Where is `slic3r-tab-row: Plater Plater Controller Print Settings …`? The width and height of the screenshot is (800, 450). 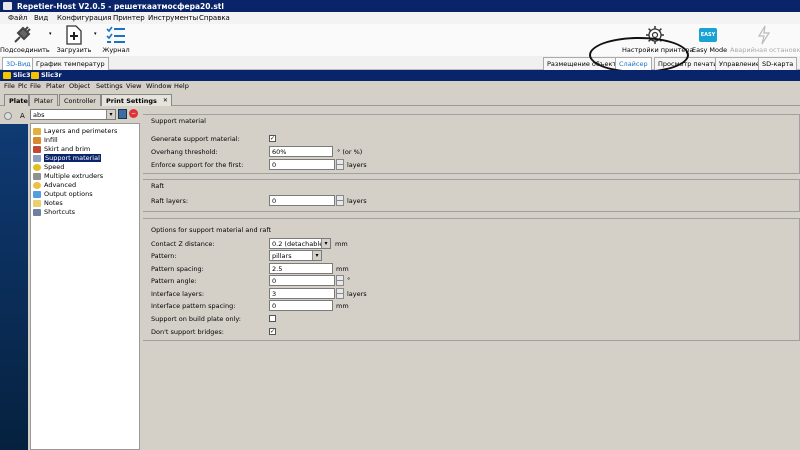
slic3r-tab-row: Plater Plater Controller Print Settings … is located at coordinates (400, 99).